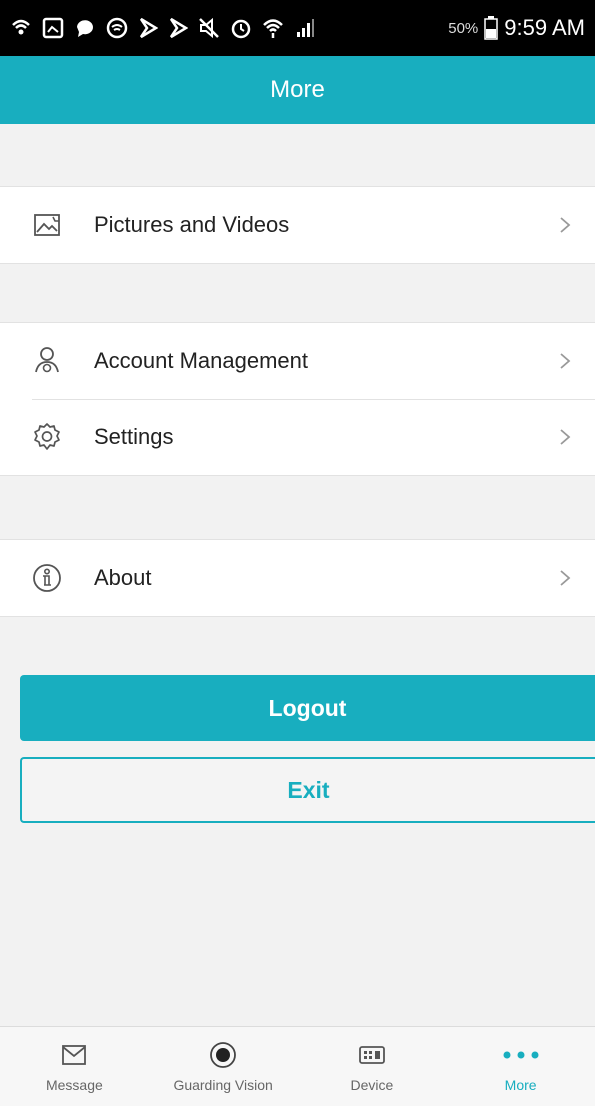  I want to click on status-icons, so click(229, 28).